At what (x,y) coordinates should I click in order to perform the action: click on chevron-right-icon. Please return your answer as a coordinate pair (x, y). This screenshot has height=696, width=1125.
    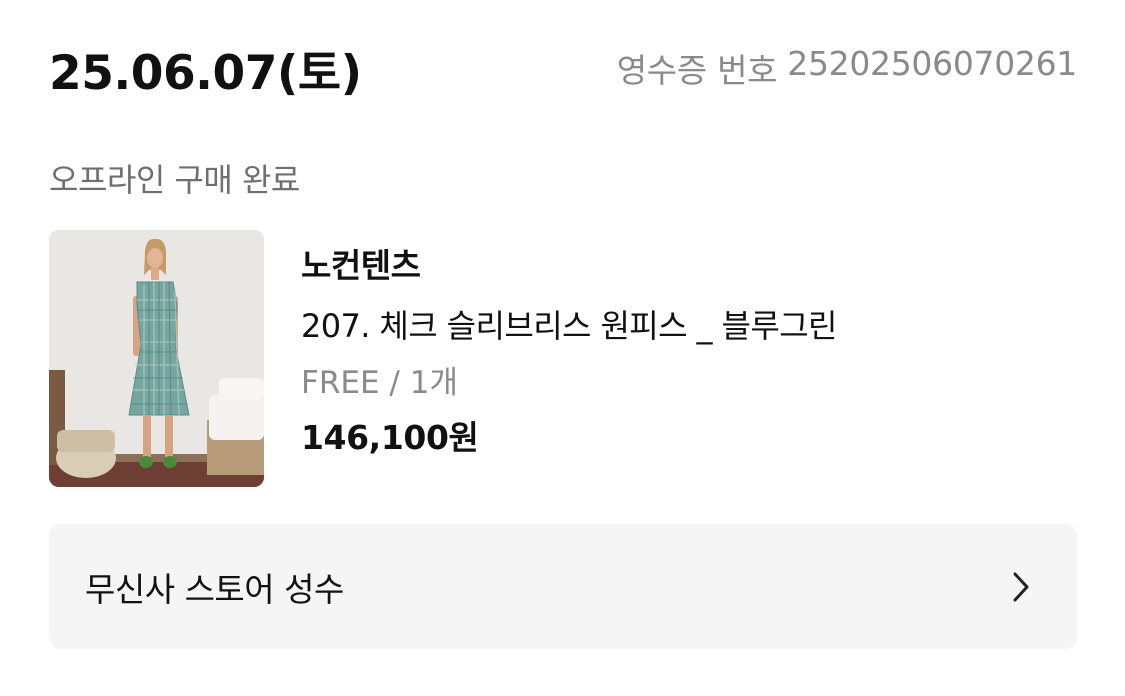
    Looking at the image, I should click on (1021, 587).